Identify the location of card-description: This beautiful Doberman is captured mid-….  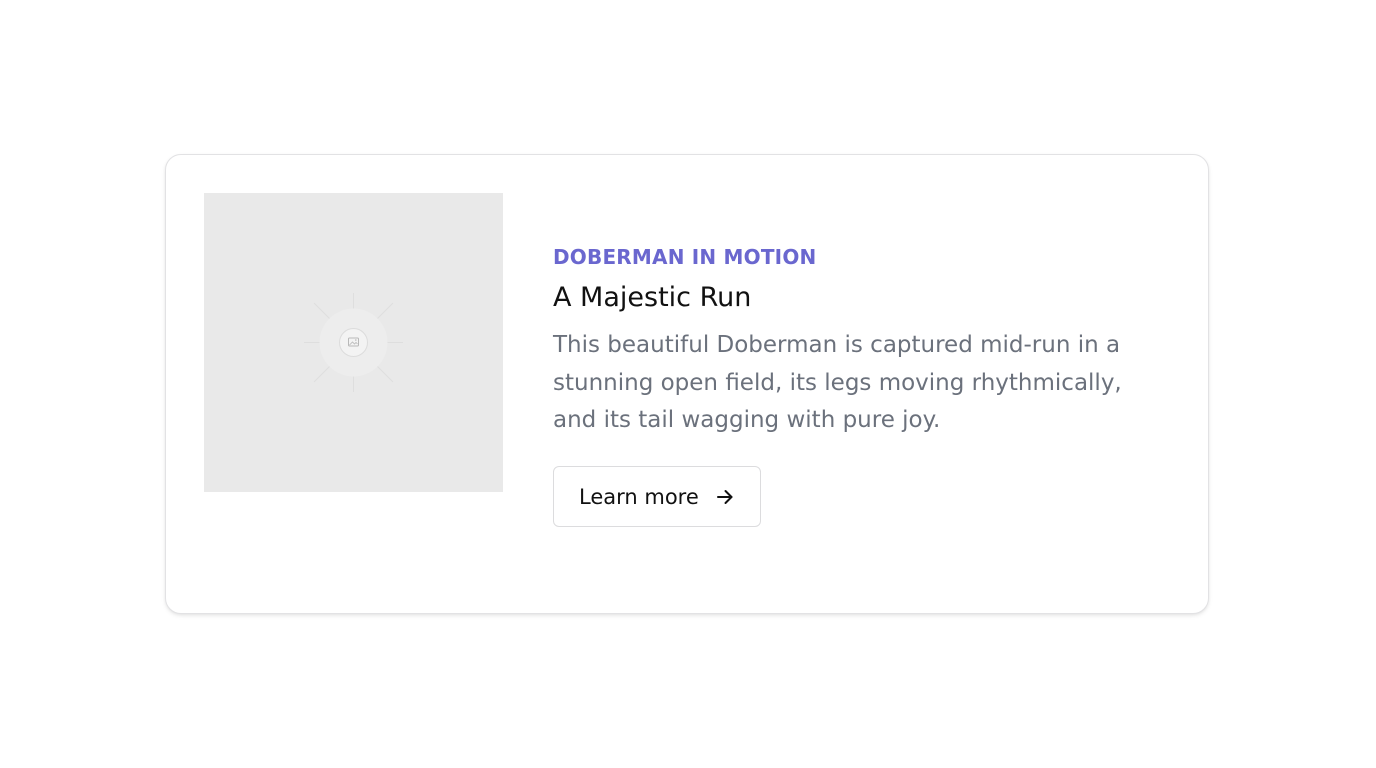
(837, 382).